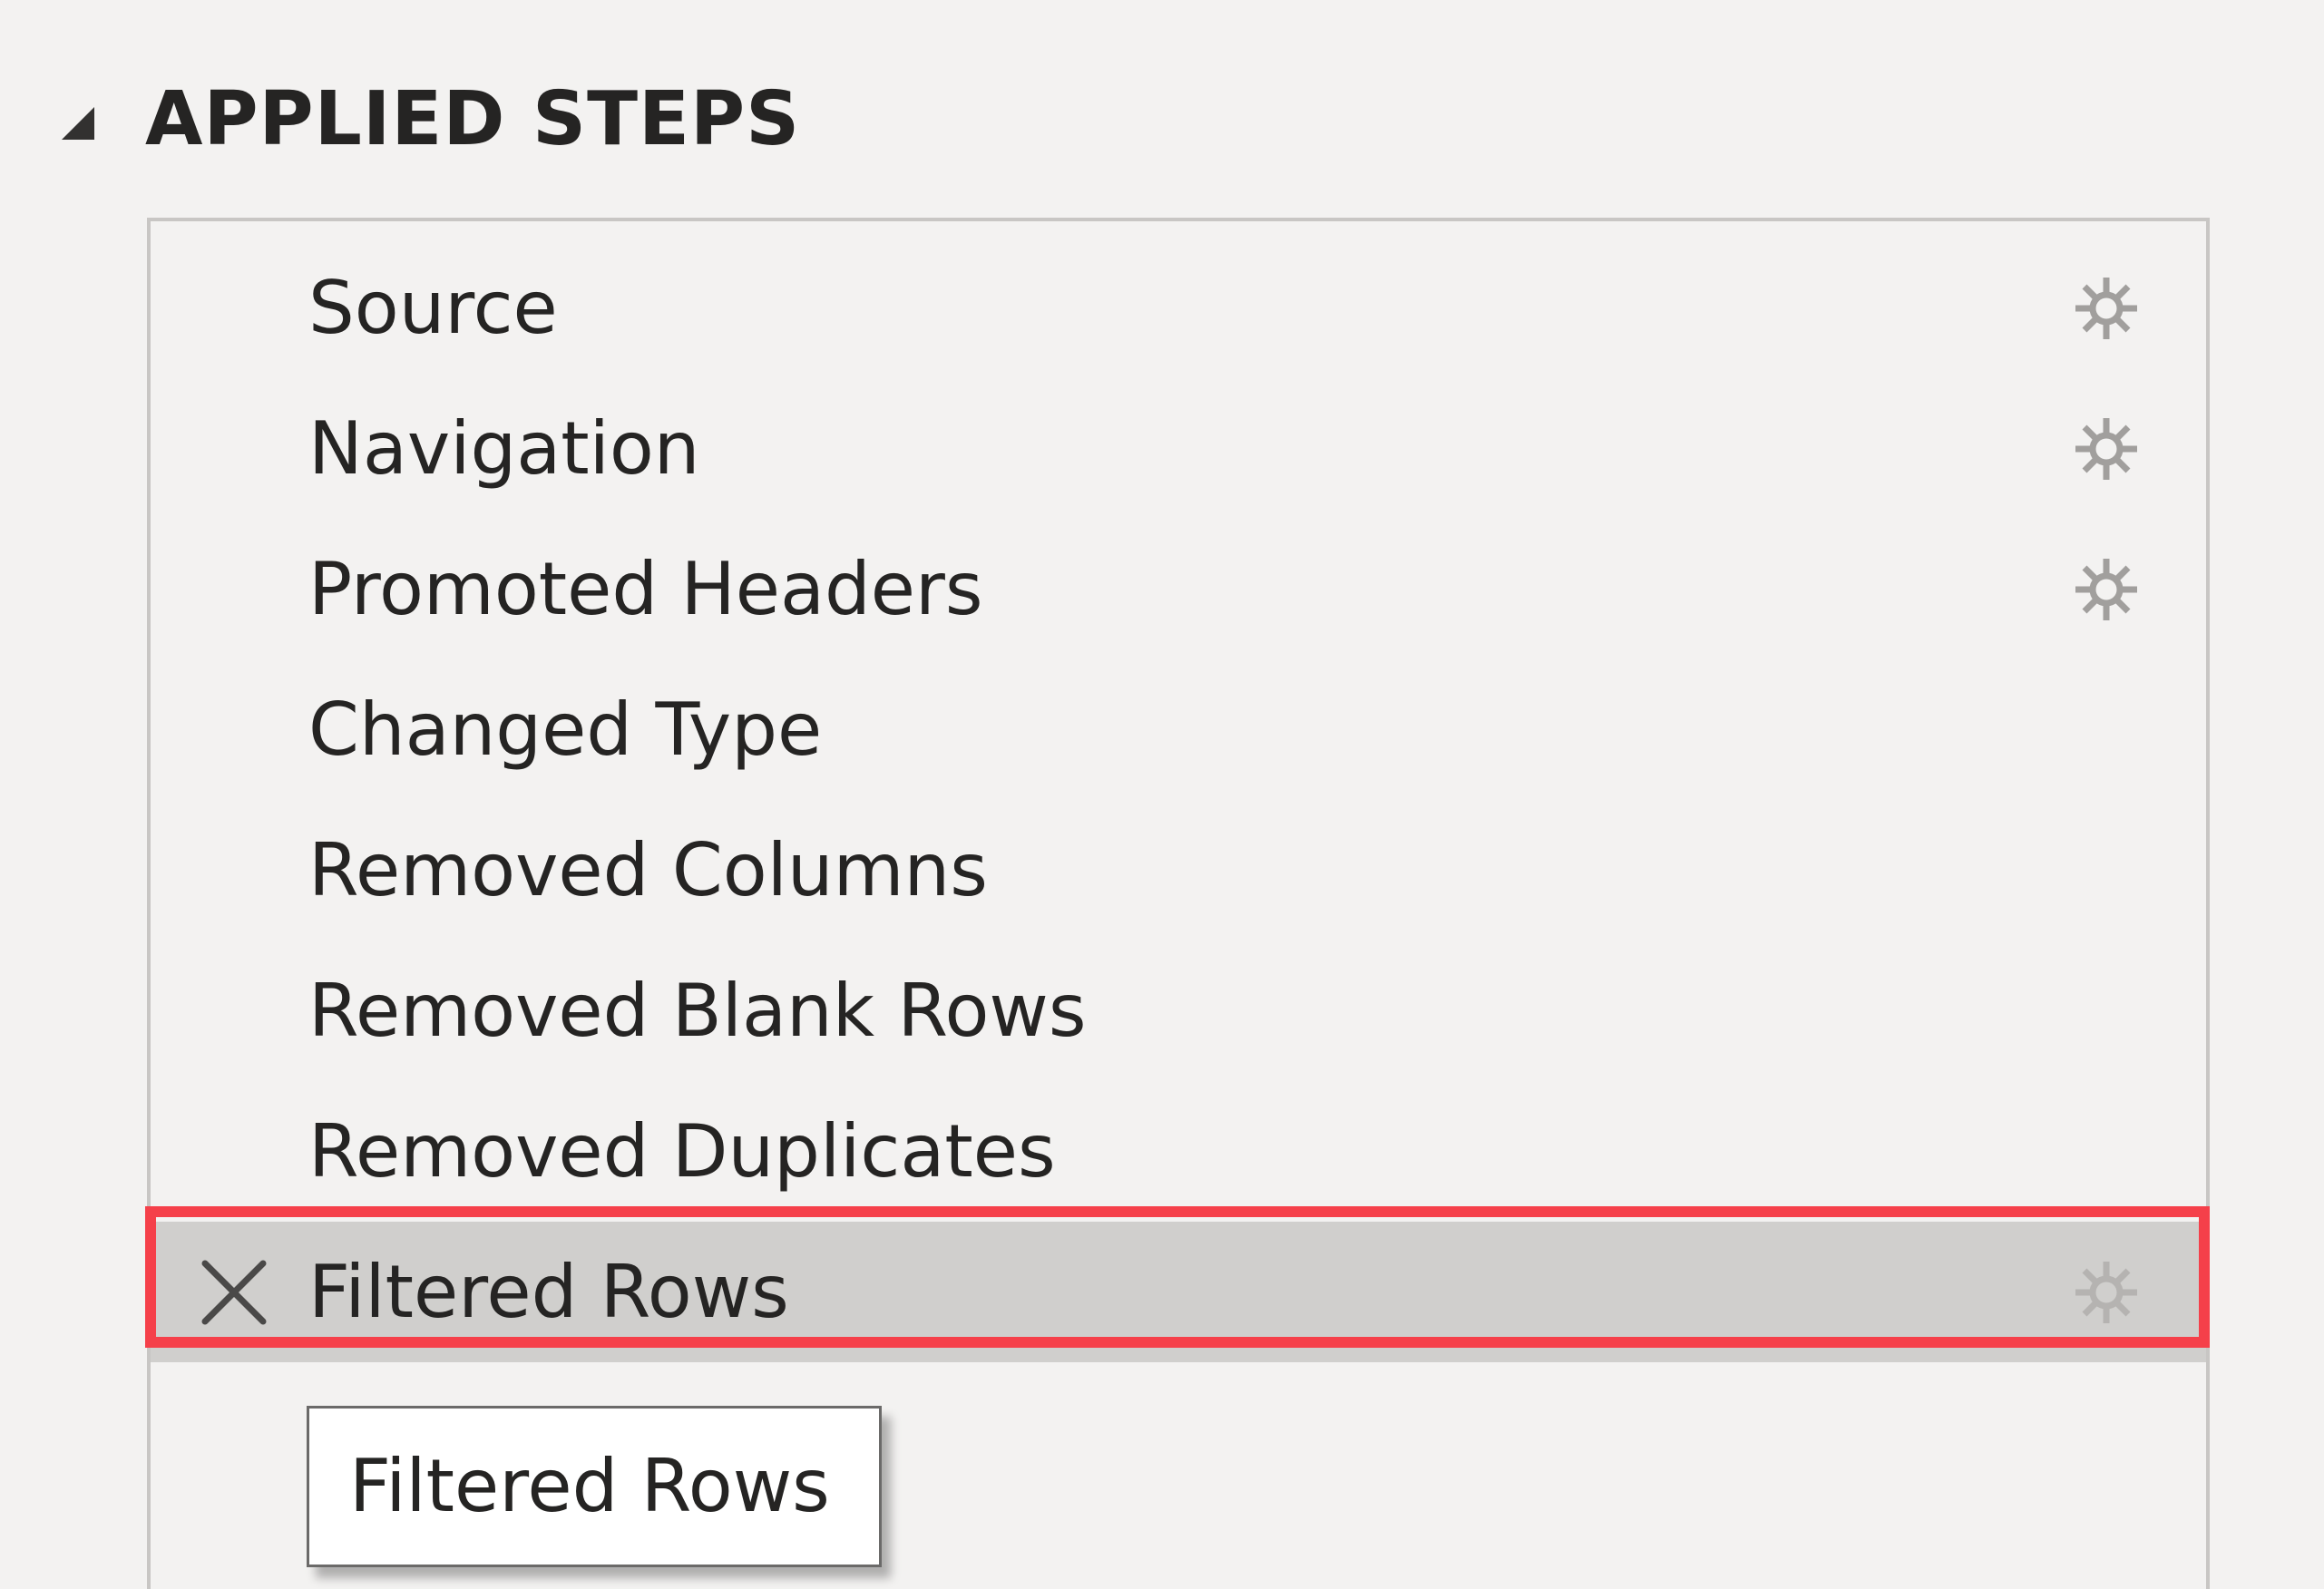  Describe the element at coordinates (1178, 729) in the screenshot. I see `step-changed-type: Changed Type` at that location.